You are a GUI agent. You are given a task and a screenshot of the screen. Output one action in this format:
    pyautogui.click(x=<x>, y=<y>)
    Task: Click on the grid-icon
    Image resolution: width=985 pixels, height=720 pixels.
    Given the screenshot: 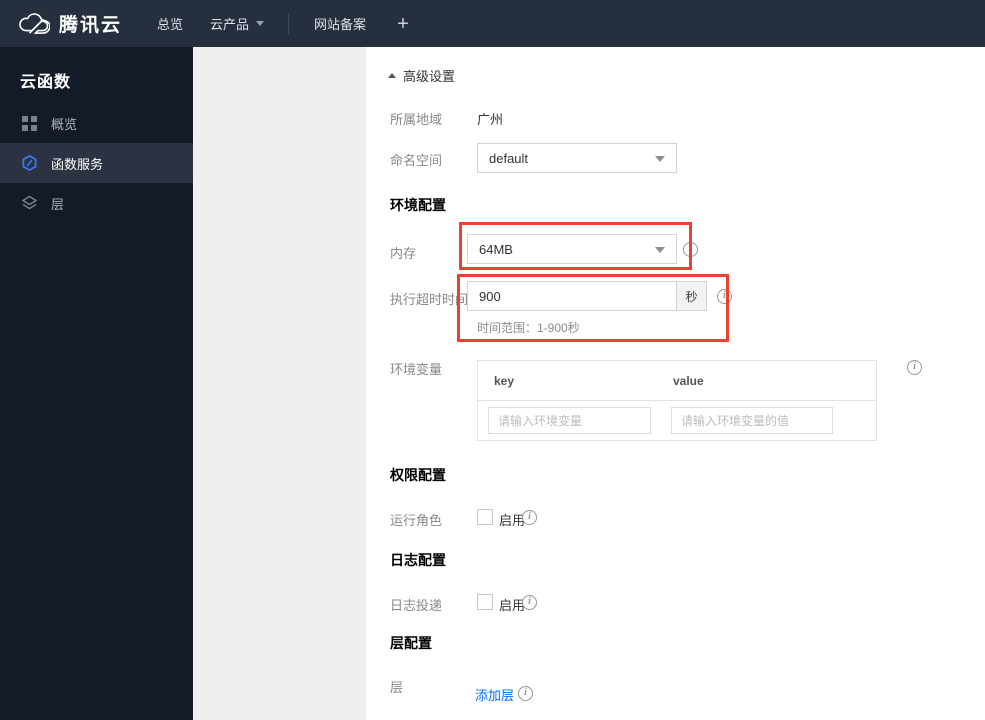 What is the action you would take?
    pyautogui.click(x=29, y=123)
    